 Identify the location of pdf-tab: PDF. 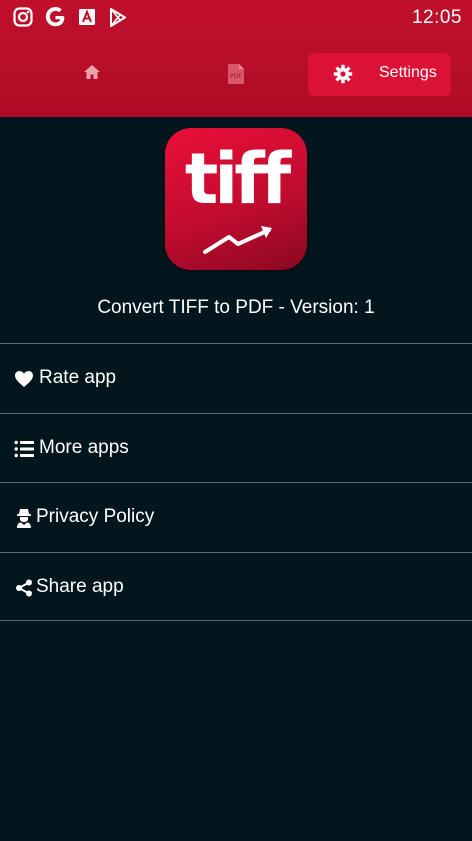
(236, 74).